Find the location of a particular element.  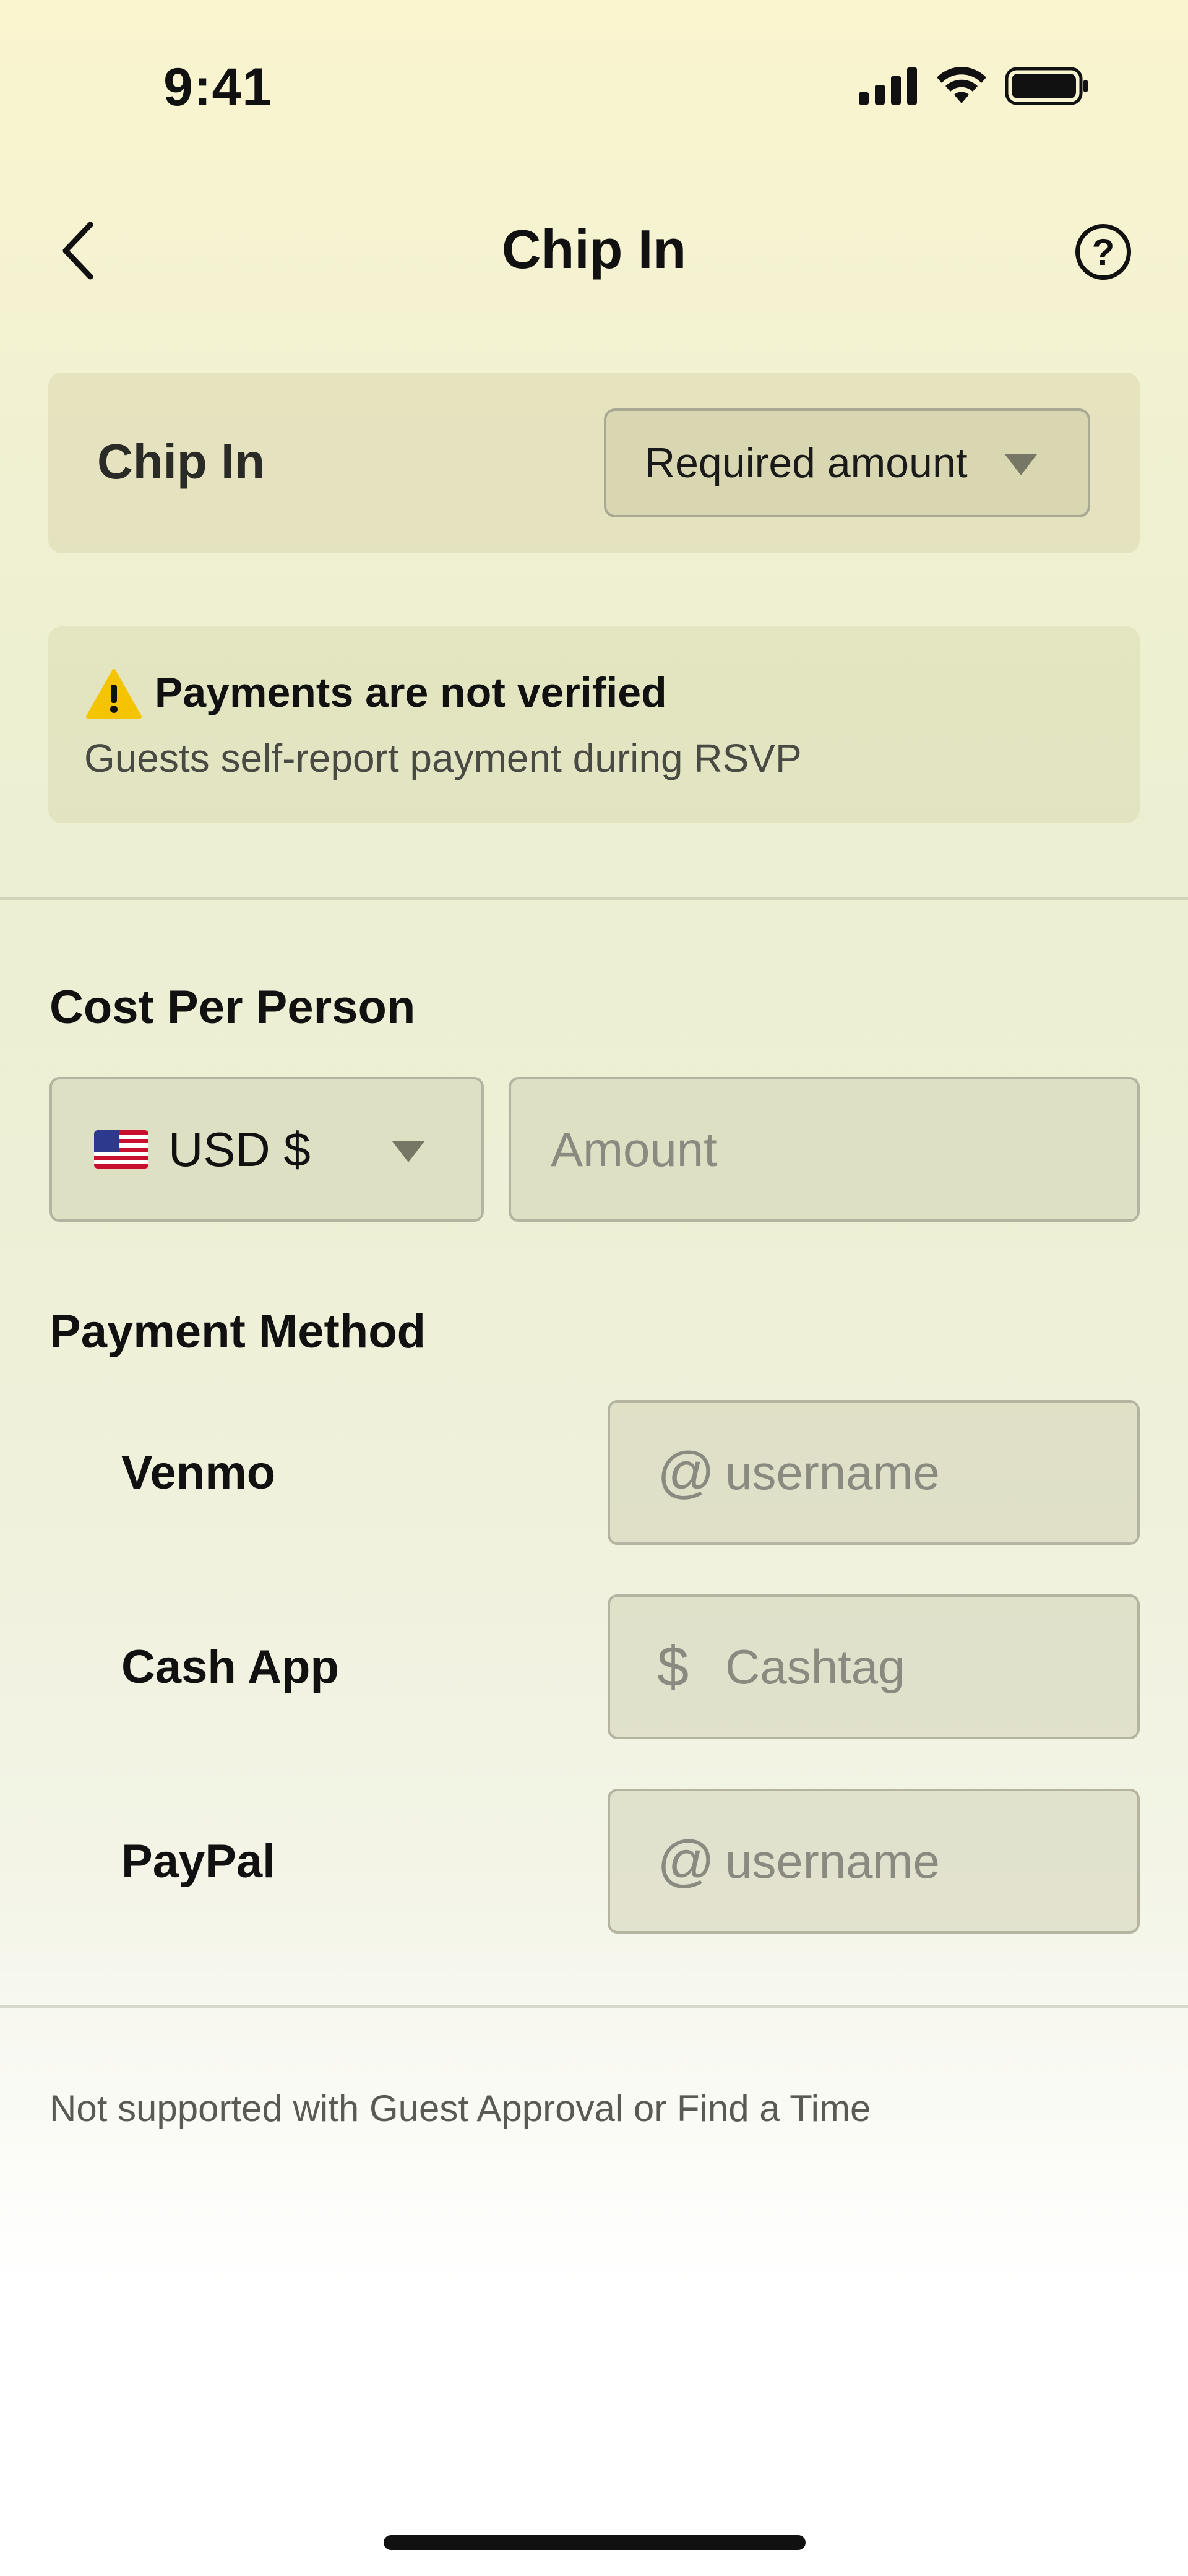

question-circle-icon: ? is located at coordinates (1103, 252).